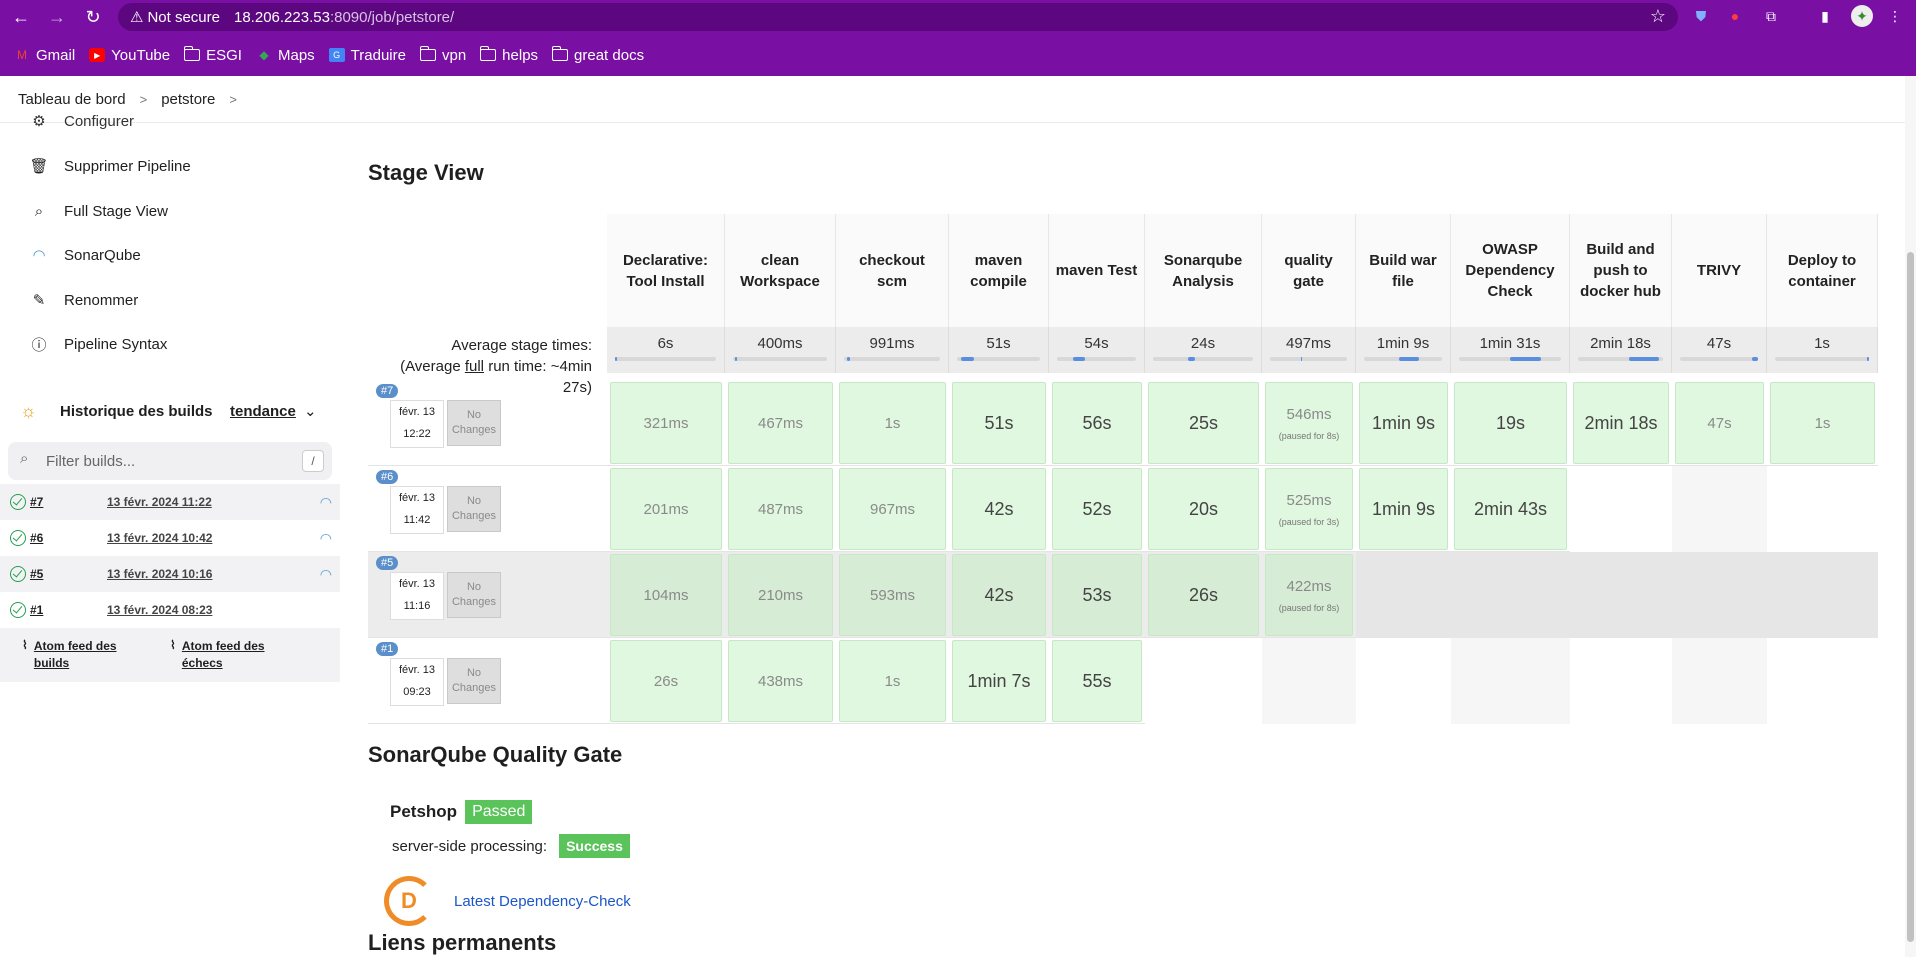 This screenshot has width=1916, height=957. Describe the element at coordinates (1097, 423) in the screenshot. I see `stage-cell: 56s` at that location.